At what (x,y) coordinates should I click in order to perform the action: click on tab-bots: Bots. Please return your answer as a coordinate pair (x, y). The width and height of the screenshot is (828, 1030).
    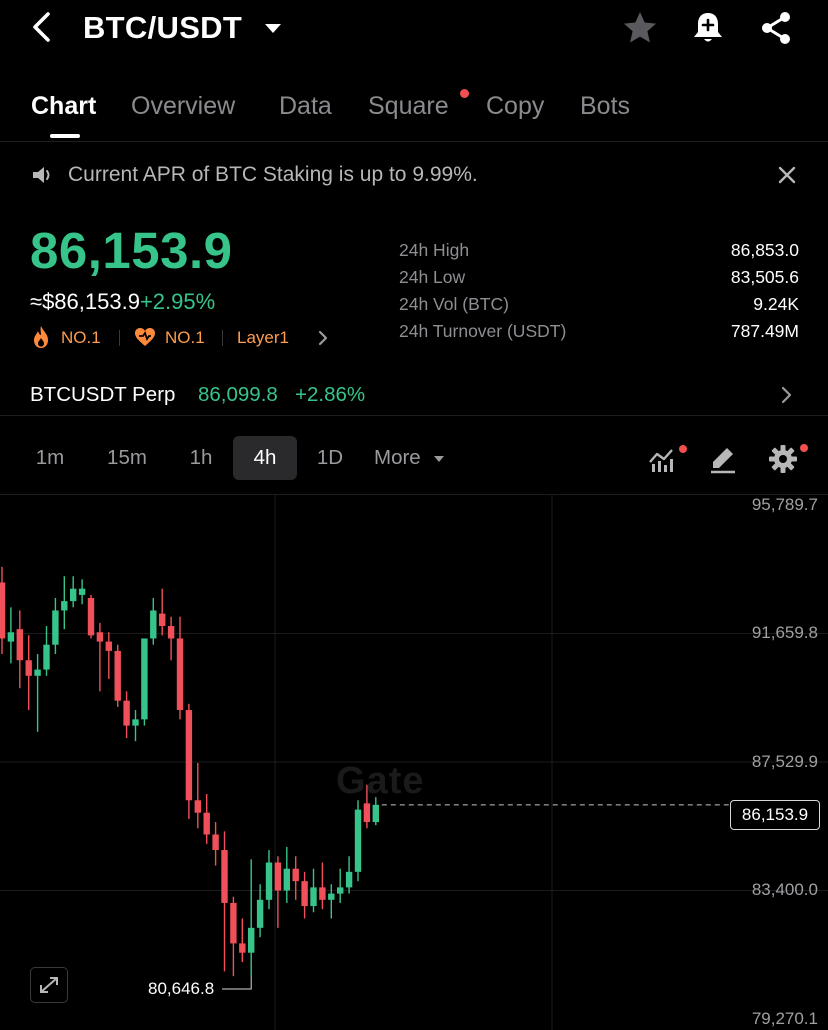
    Looking at the image, I should click on (605, 106).